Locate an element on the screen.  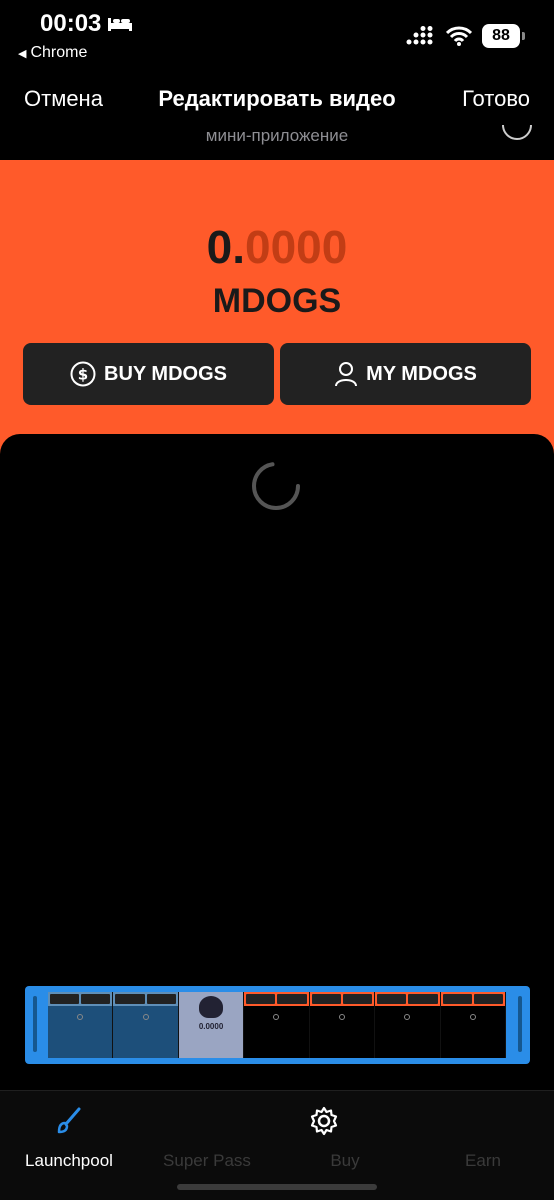
my-mdogs-label: MY MDOGS is located at coordinates (421, 373).